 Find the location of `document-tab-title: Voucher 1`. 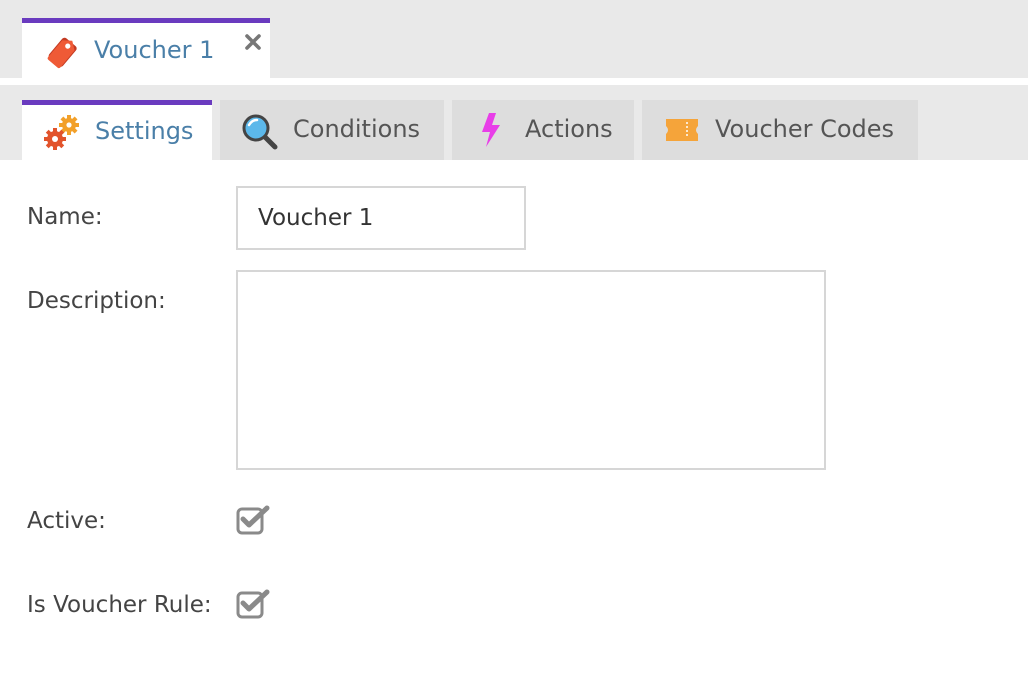

document-tab-title: Voucher 1 is located at coordinates (154, 50).